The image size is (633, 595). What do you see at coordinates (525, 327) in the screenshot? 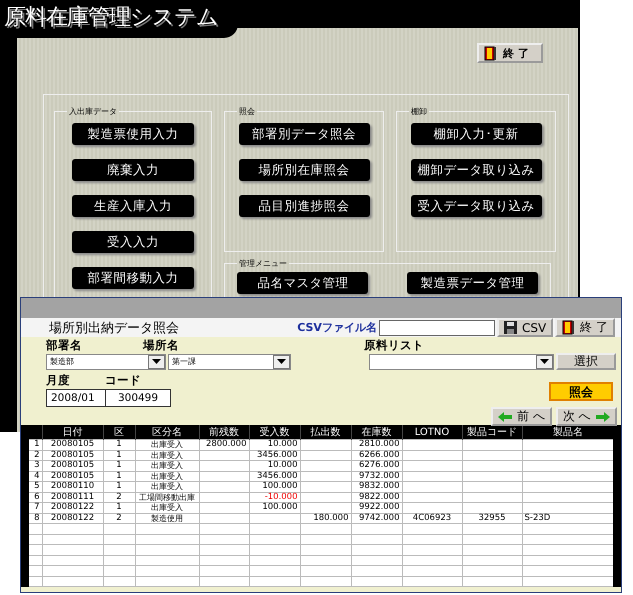
I see `csv-button: CSV` at bounding box center [525, 327].